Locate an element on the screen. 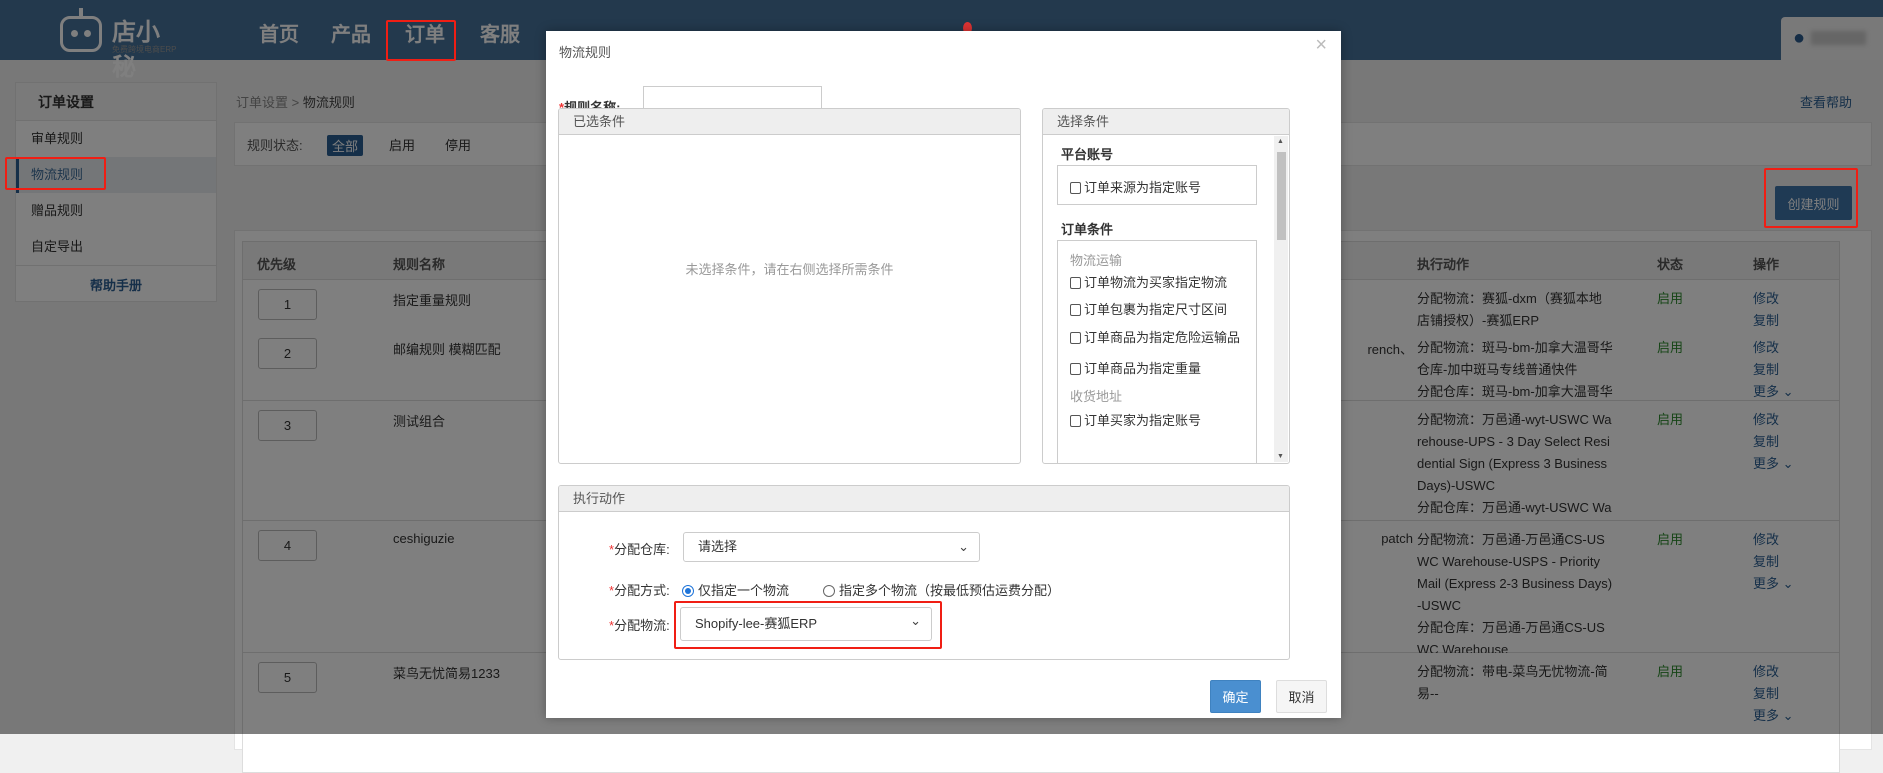 This screenshot has height=773, width=1883. chevron-down-icon: ⌄ is located at coordinates (963, 546).